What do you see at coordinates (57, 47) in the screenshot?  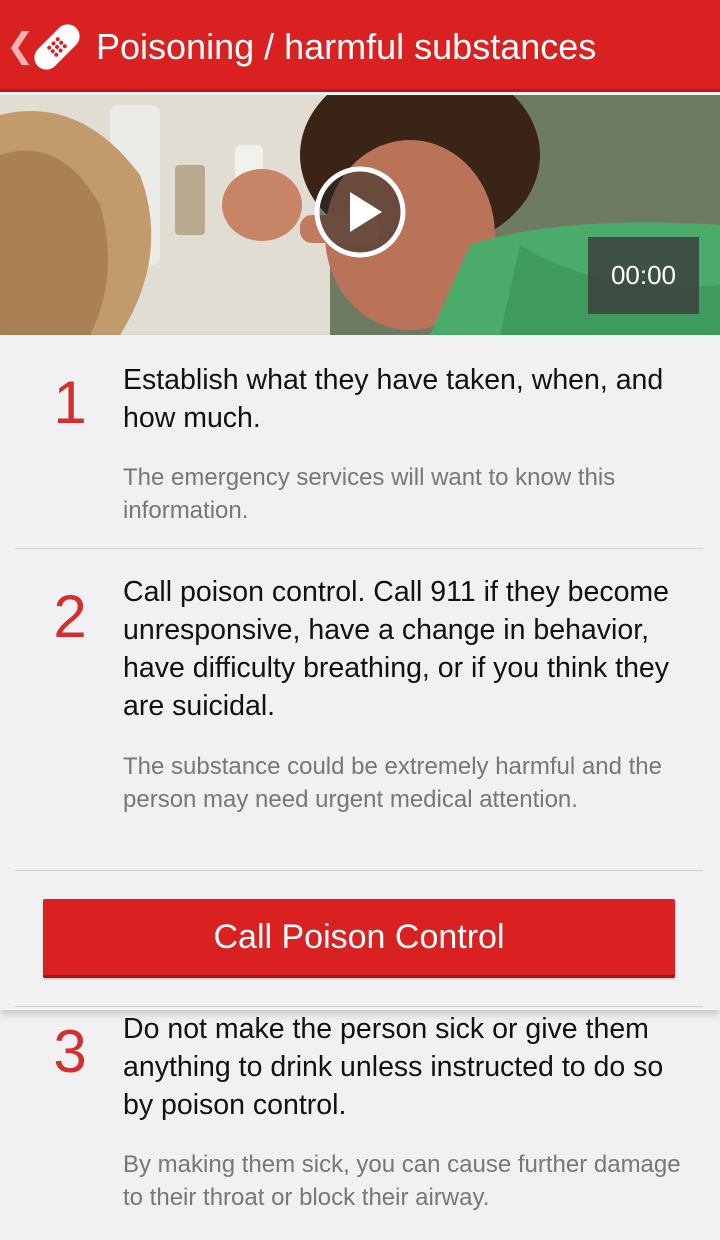 I see `bandage-icon` at bounding box center [57, 47].